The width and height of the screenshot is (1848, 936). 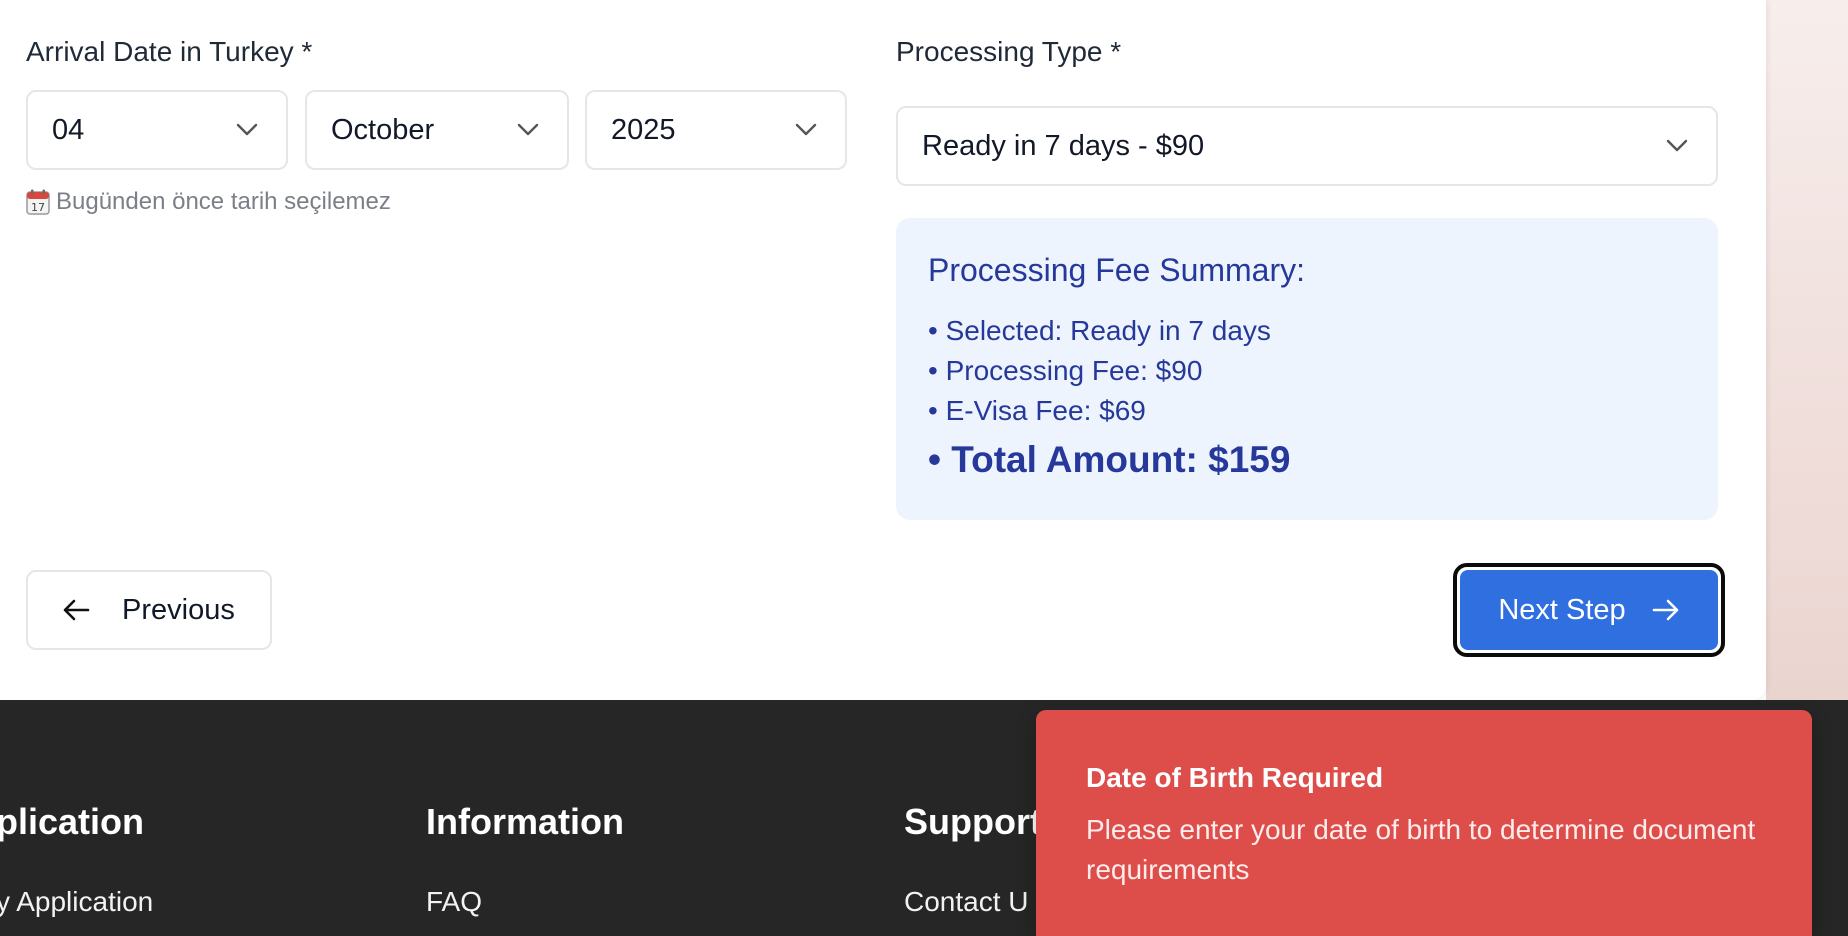 I want to click on processing-type-value: Ready in 7 days - $90, so click(x=1063, y=145).